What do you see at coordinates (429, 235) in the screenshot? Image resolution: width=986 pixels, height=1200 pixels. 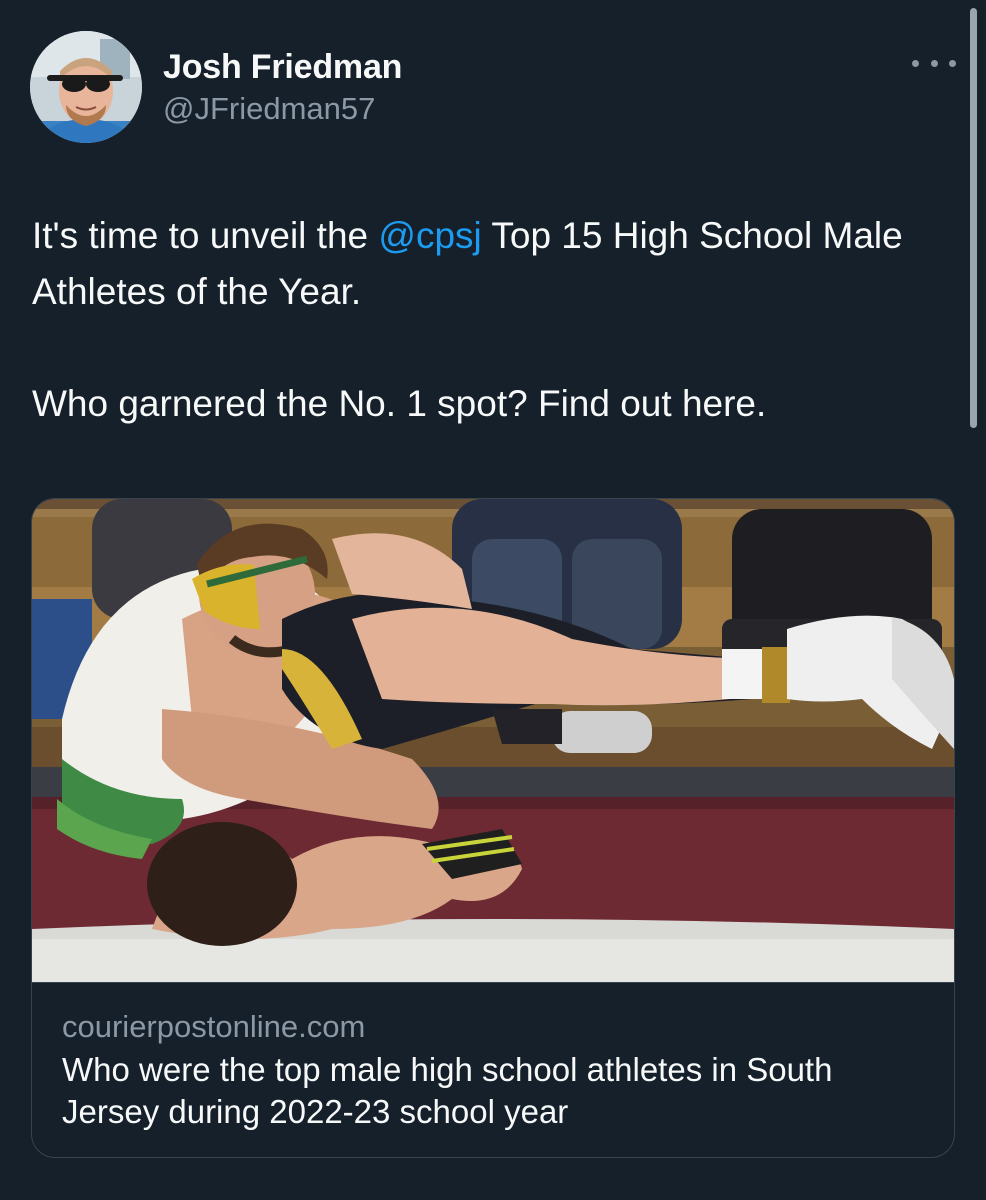 I see `mention-link: @cpsj` at bounding box center [429, 235].